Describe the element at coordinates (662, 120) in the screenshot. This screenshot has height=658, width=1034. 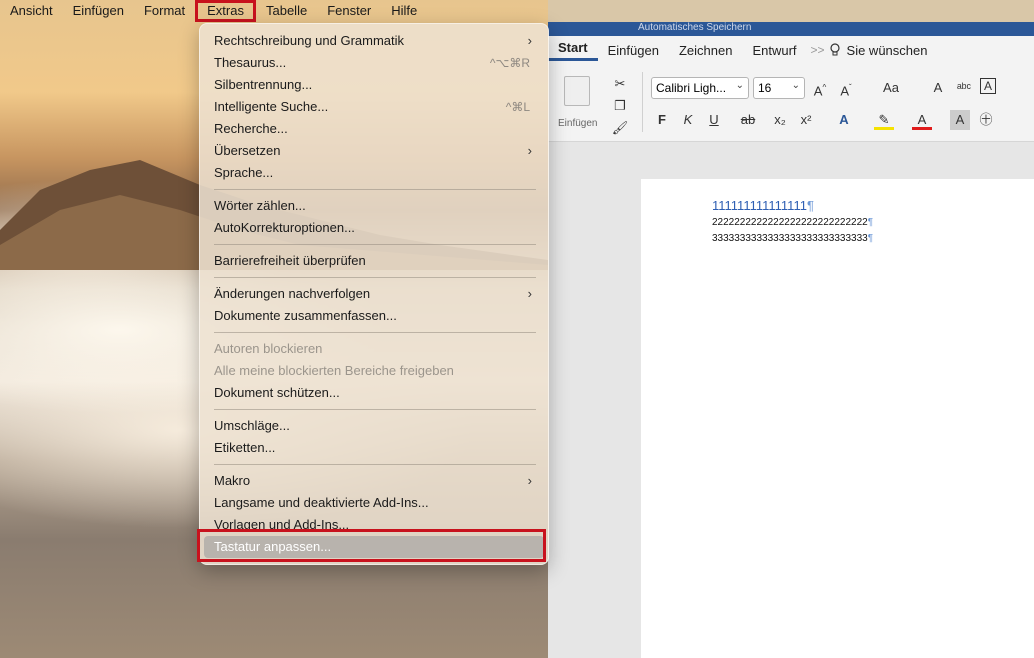
I see `bold-button: F` at that location.